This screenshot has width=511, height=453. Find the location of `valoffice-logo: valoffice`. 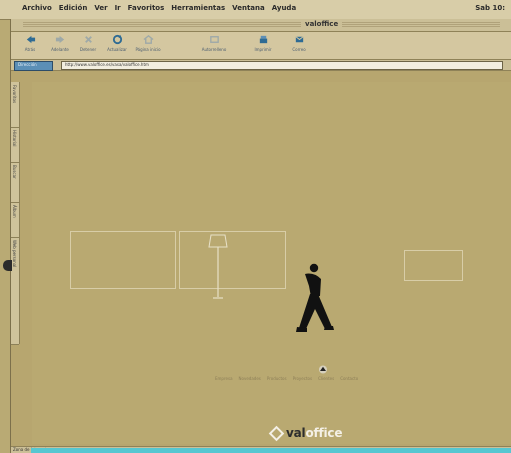

valoffice-logo: valoffice is located at coordinates (305, 433).